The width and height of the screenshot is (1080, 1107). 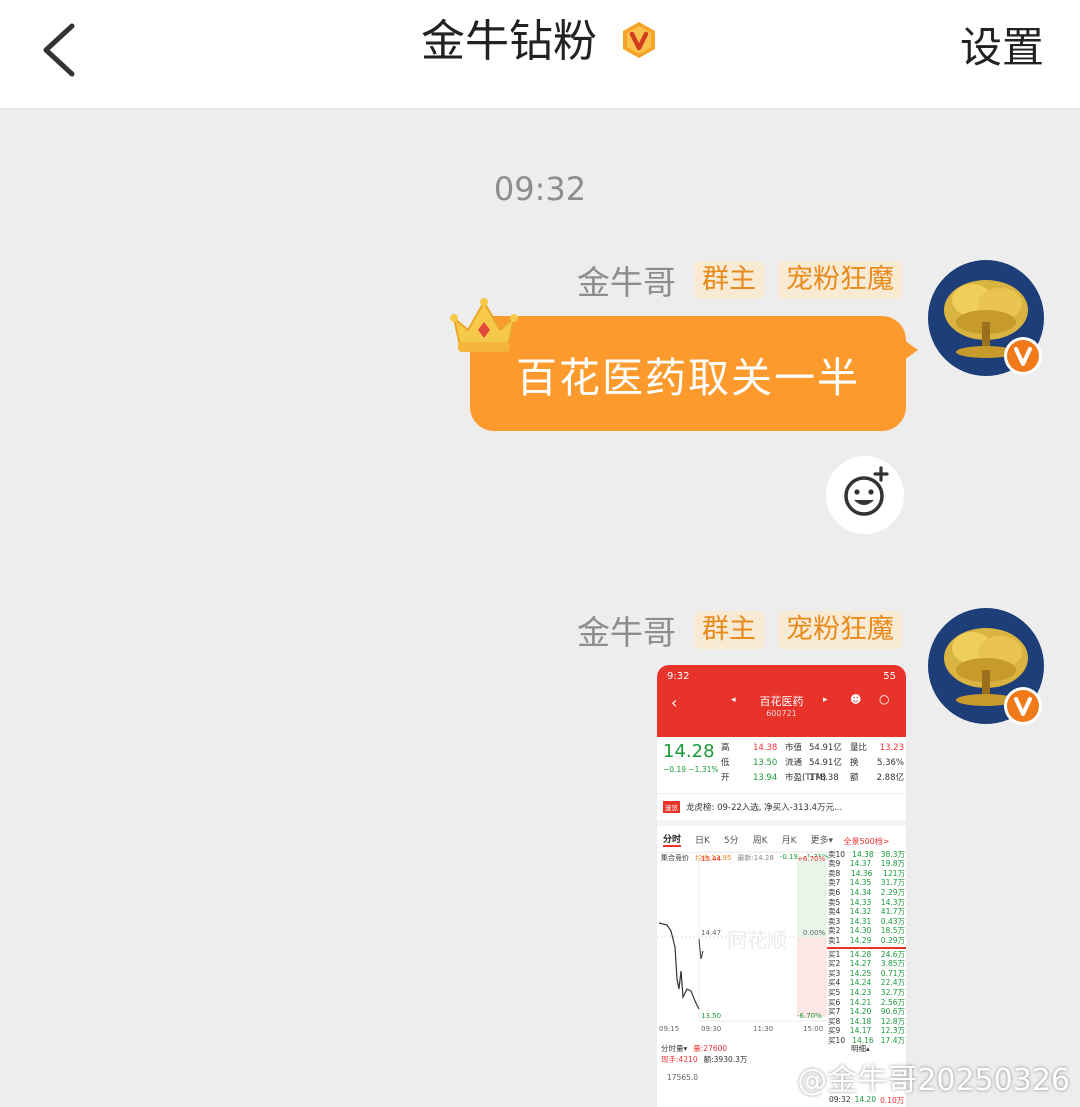 I want to click on ask-level: 卖4, so click(x=834, y=912).